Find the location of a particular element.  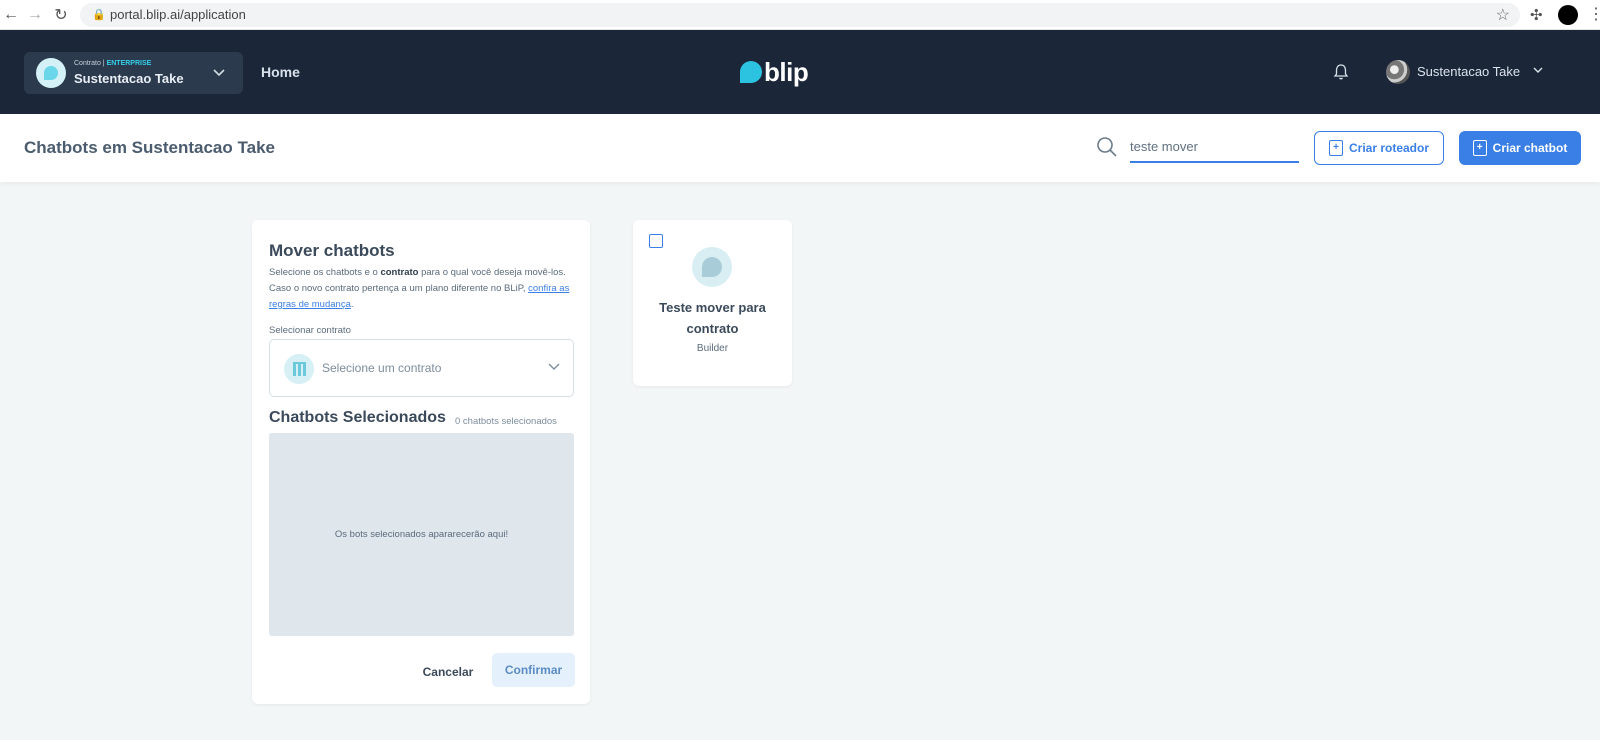

create-chatbot-button: + Criar chatbot is located at coordinates (1520, 148).